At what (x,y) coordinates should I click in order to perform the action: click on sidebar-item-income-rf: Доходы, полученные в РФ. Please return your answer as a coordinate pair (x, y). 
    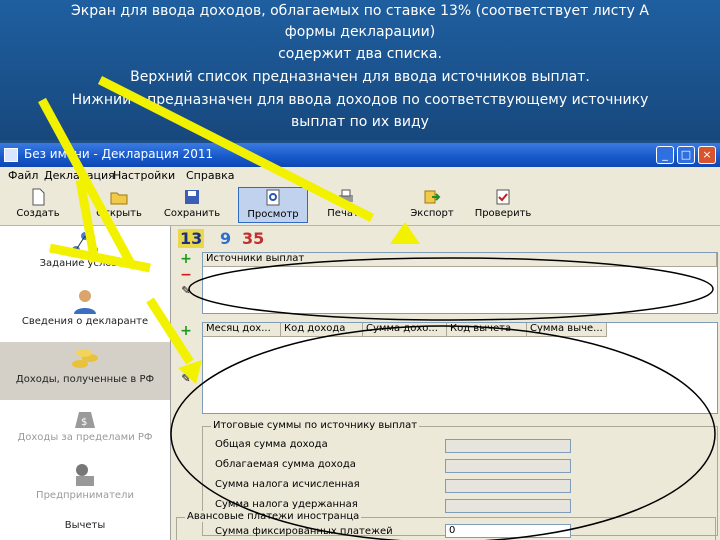
    Looking at the image, I should click on (85, 371).